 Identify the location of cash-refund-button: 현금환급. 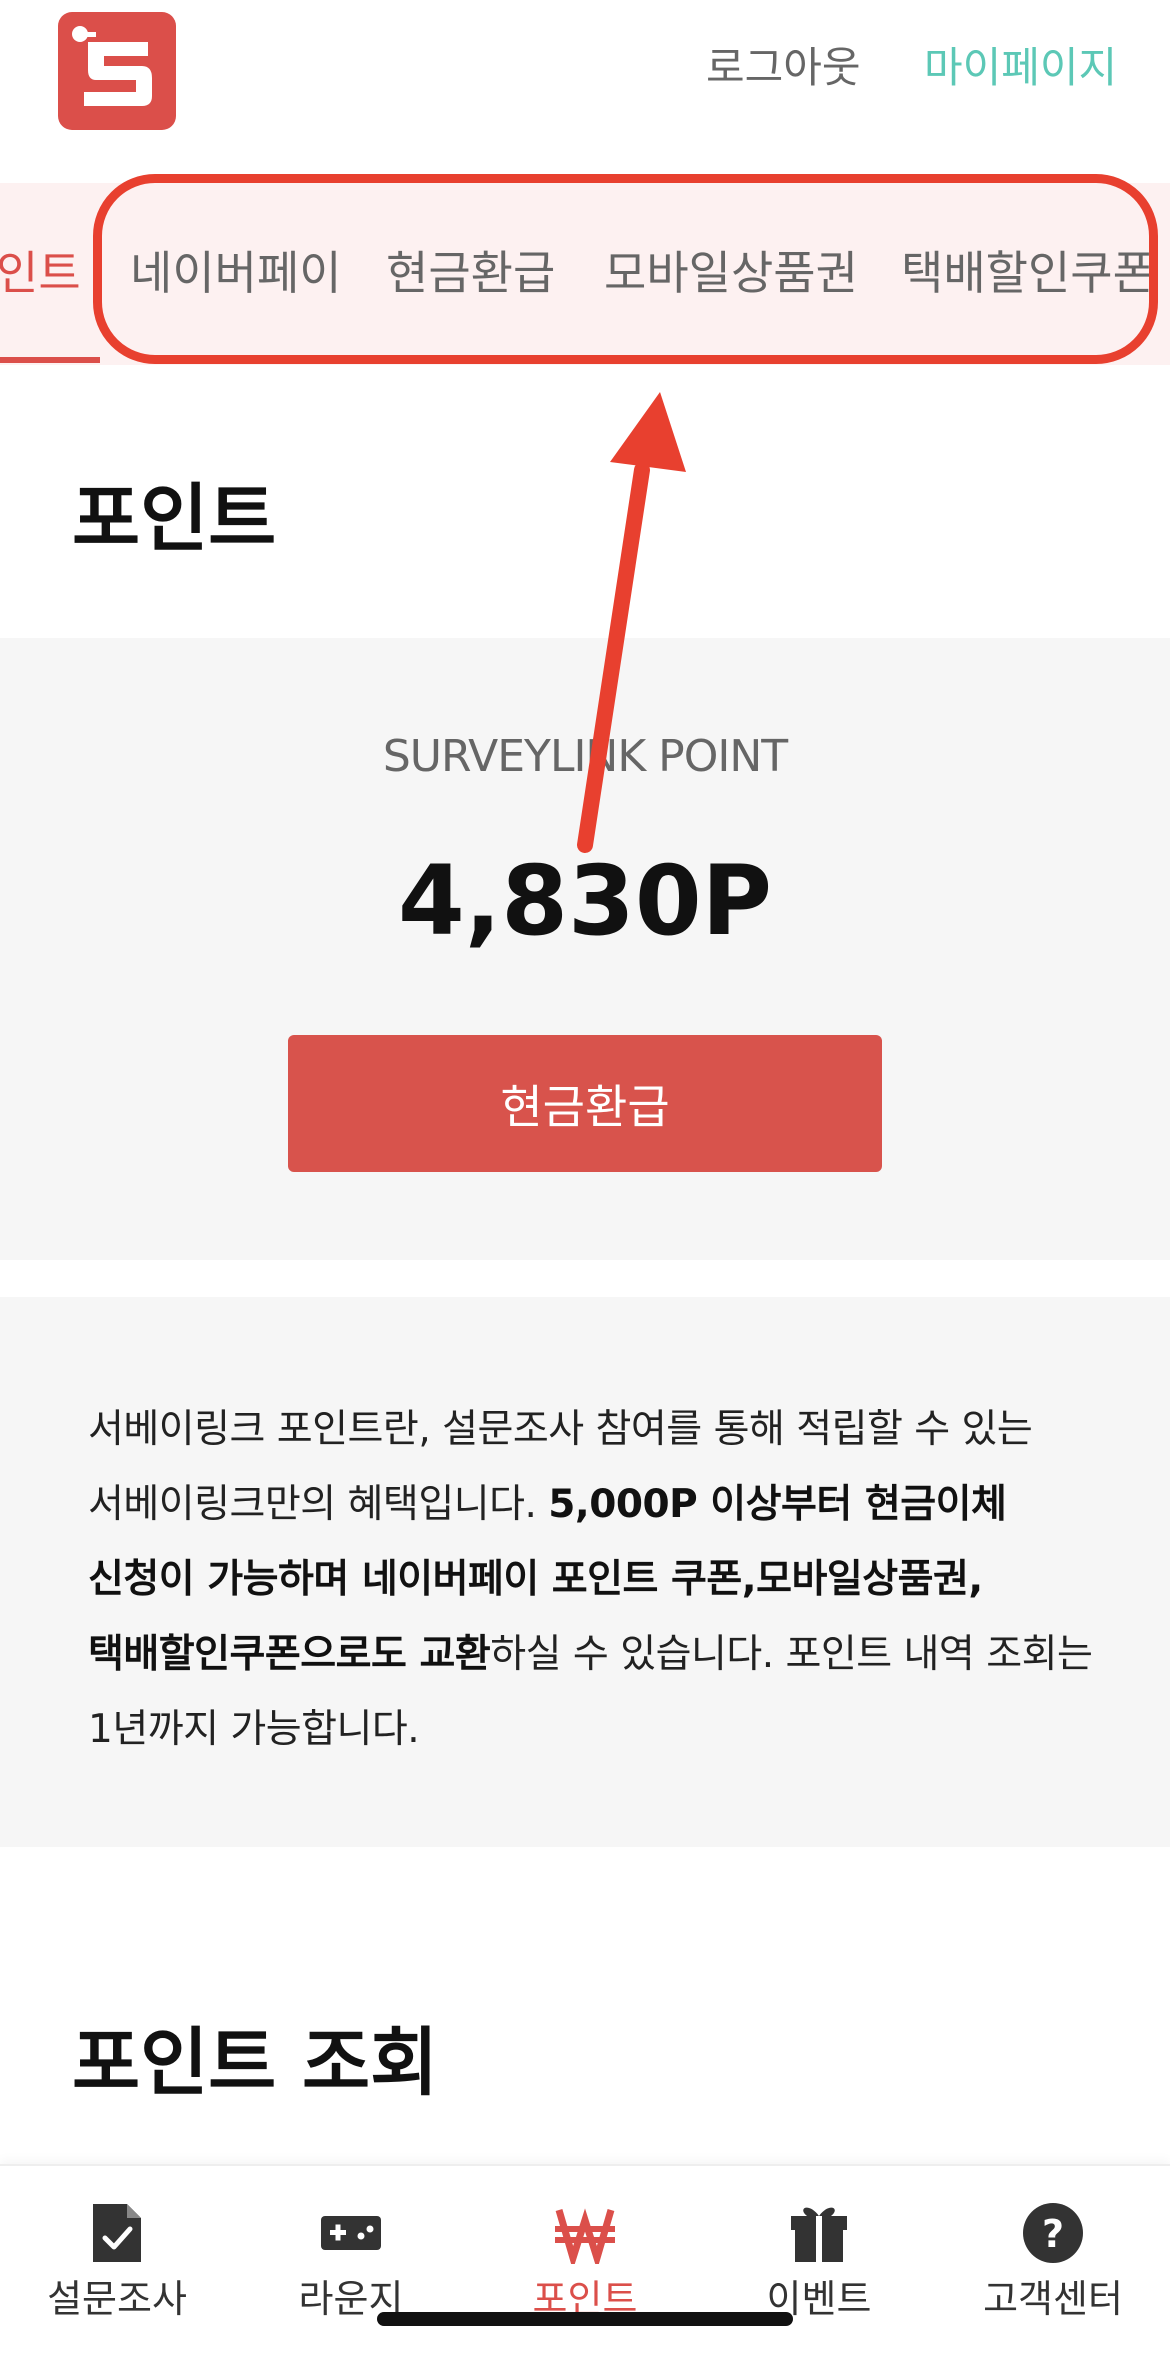
(585, 1103).